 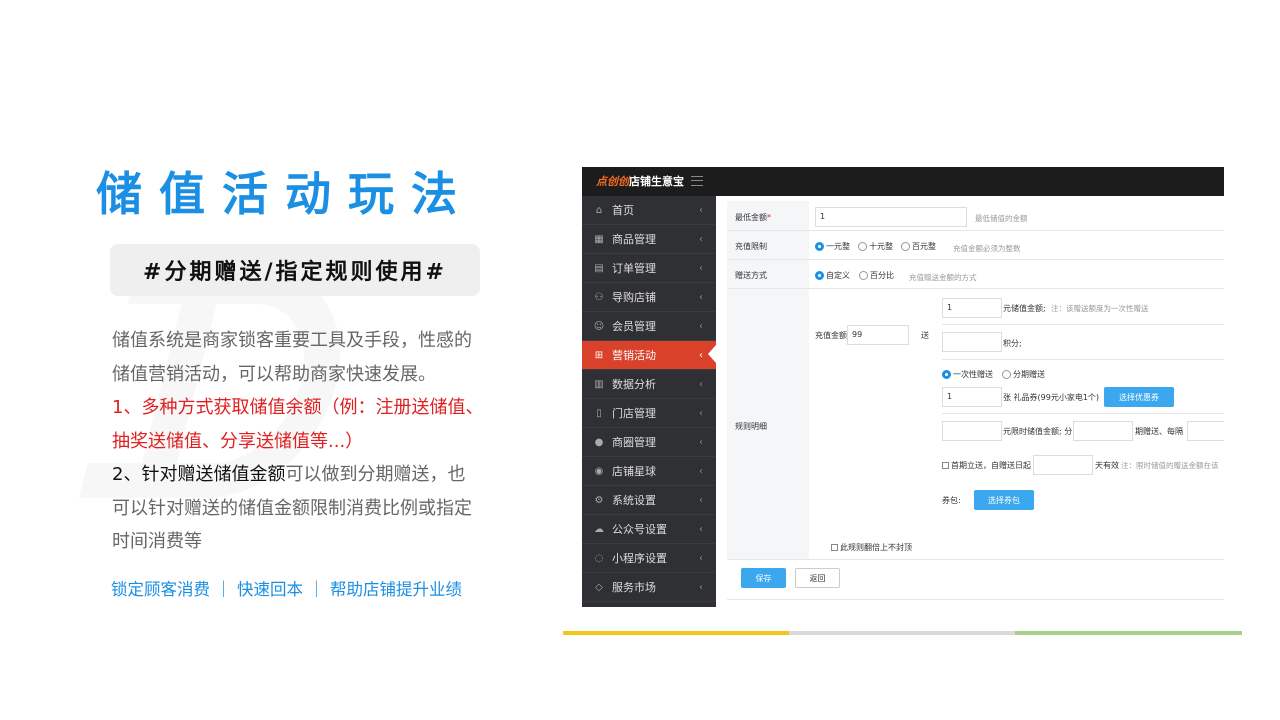 What do you see at coordinates (599, 268) in the screenshot?
I see `document-icon: ▤` at bounding box center [599, 268].